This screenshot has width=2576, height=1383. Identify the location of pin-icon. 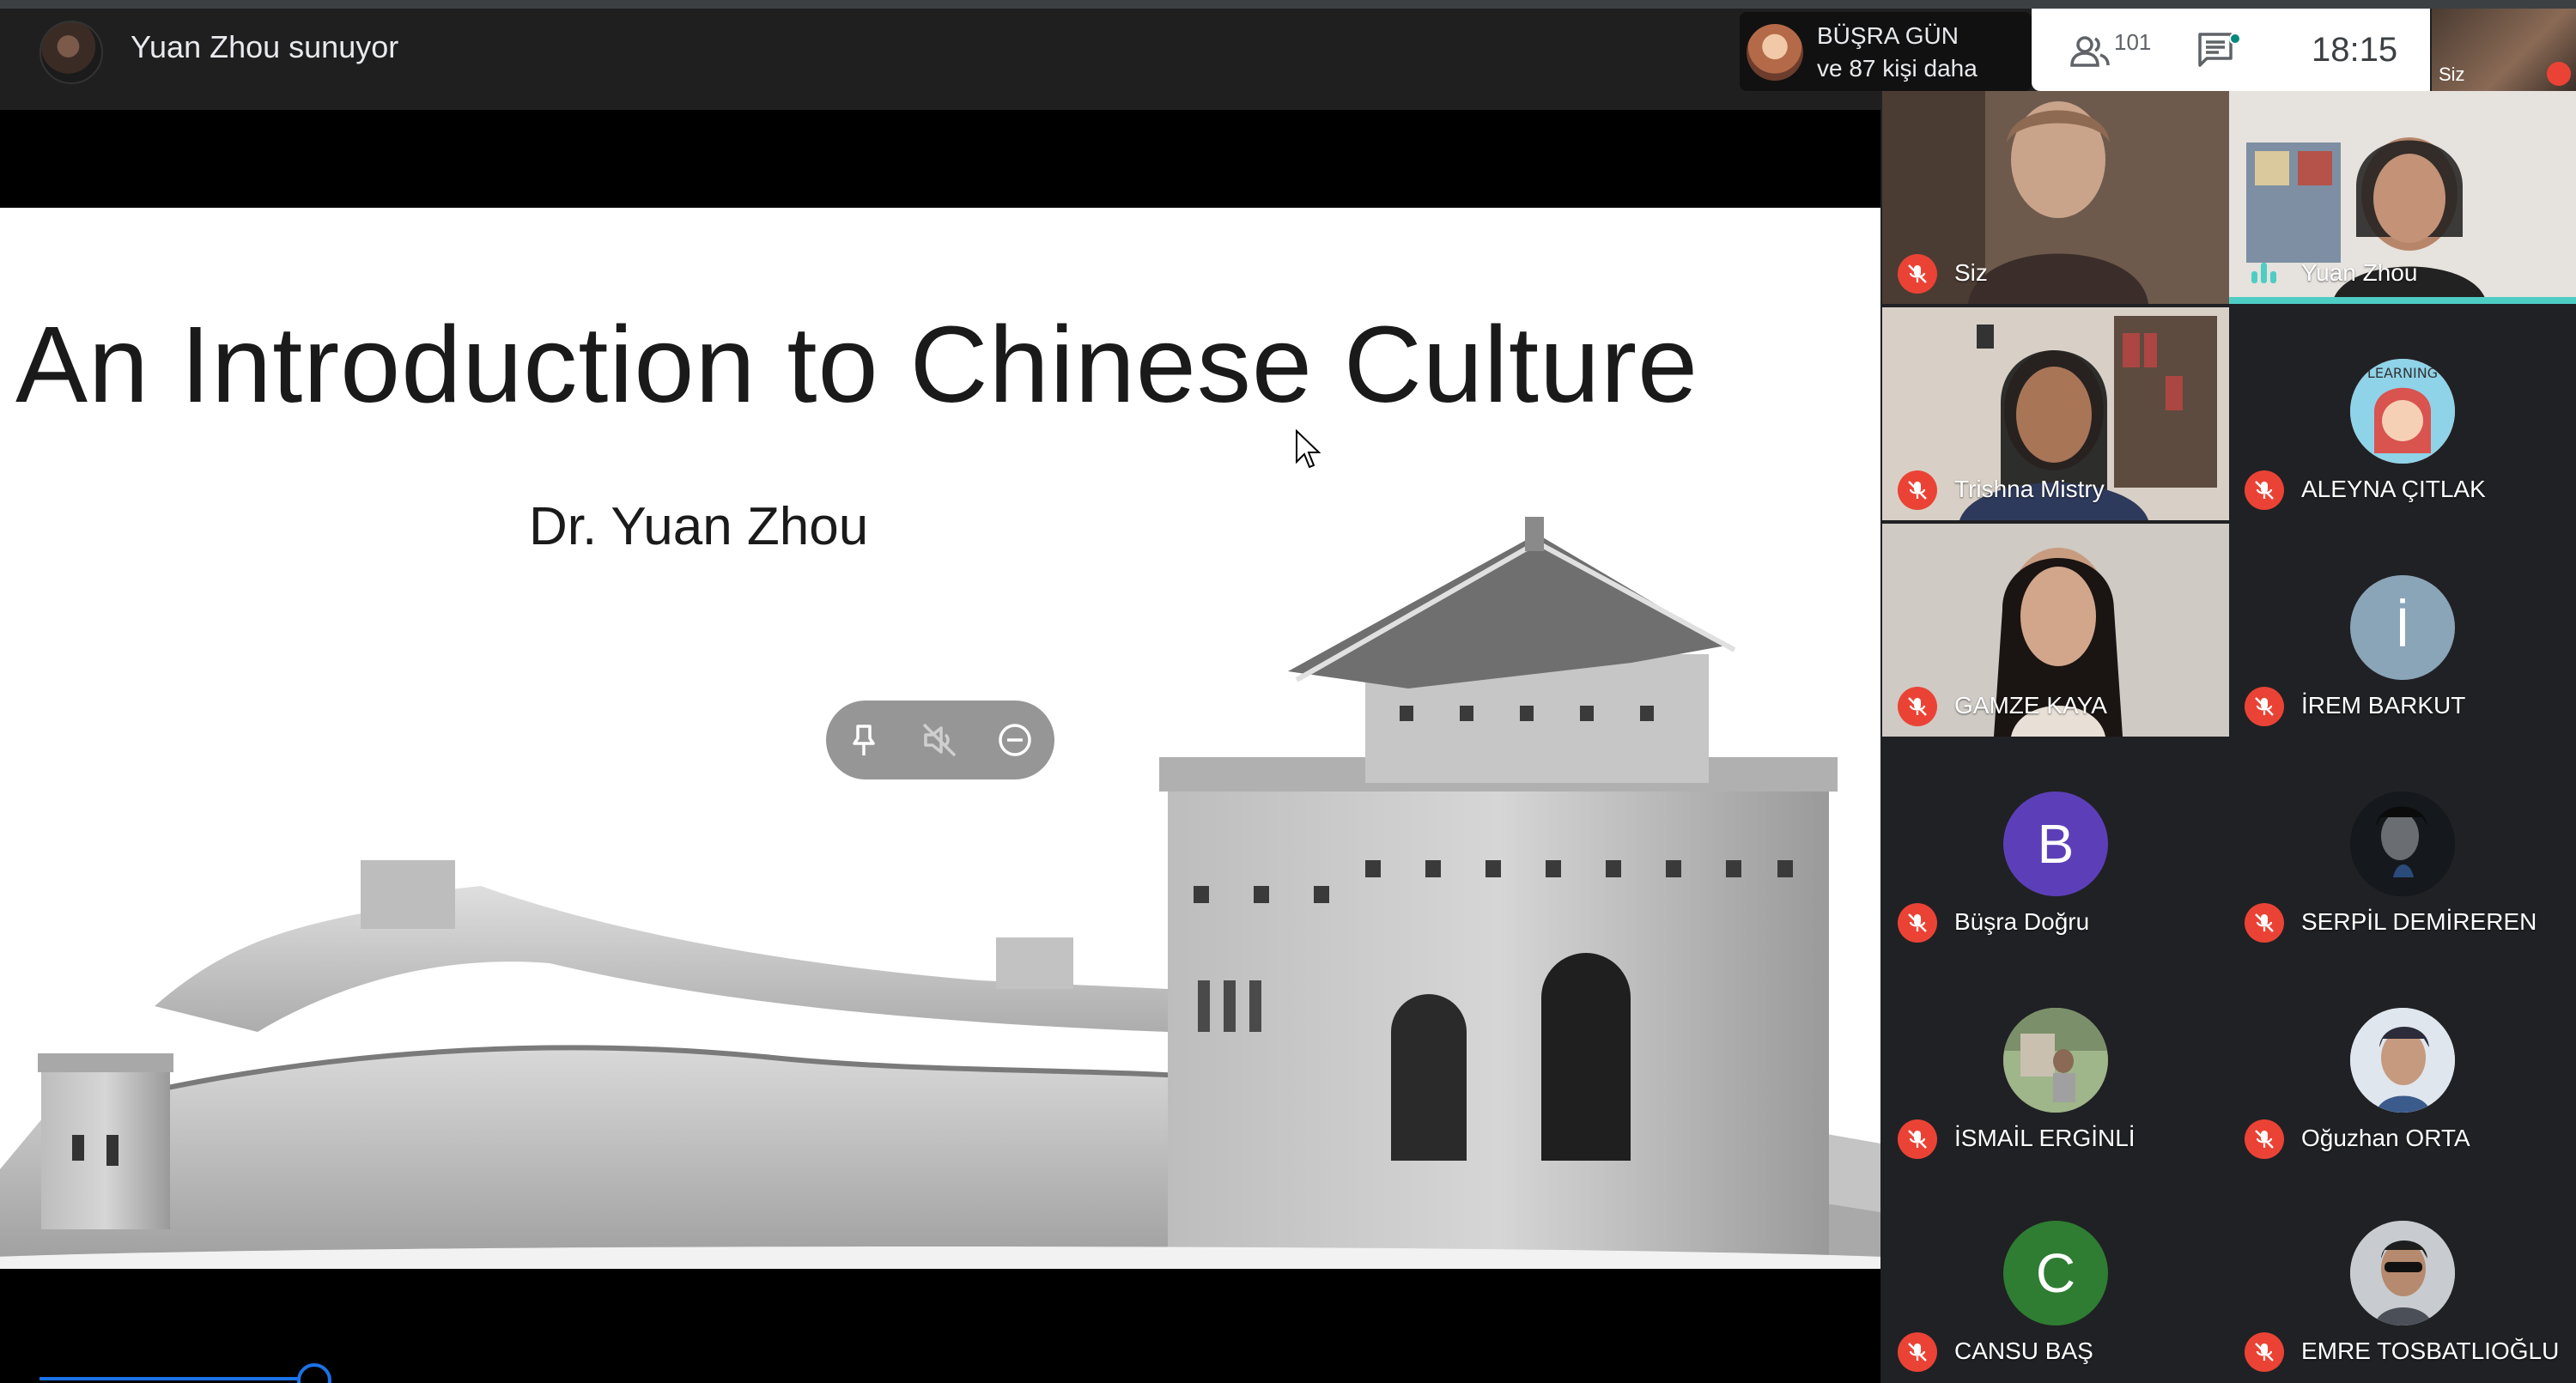
(863, 740).